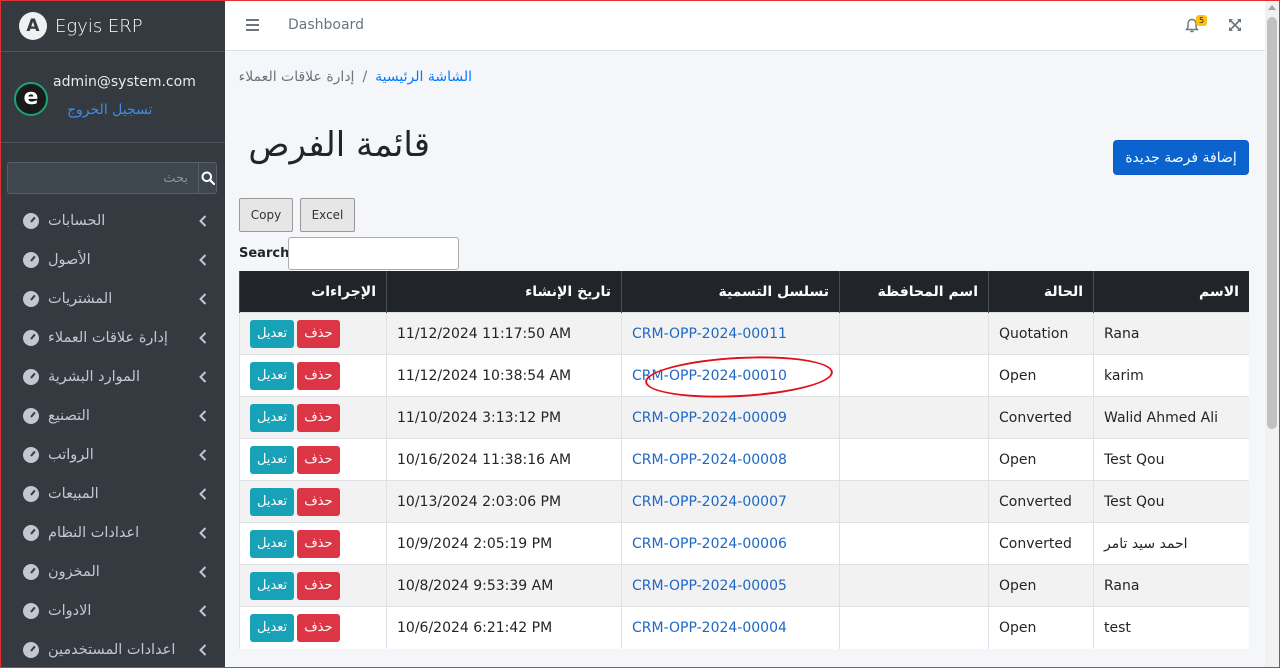  Describe the element at coordinates (113, 26) in the screenshot. I see `brand: A Egyis ERP` at that location.